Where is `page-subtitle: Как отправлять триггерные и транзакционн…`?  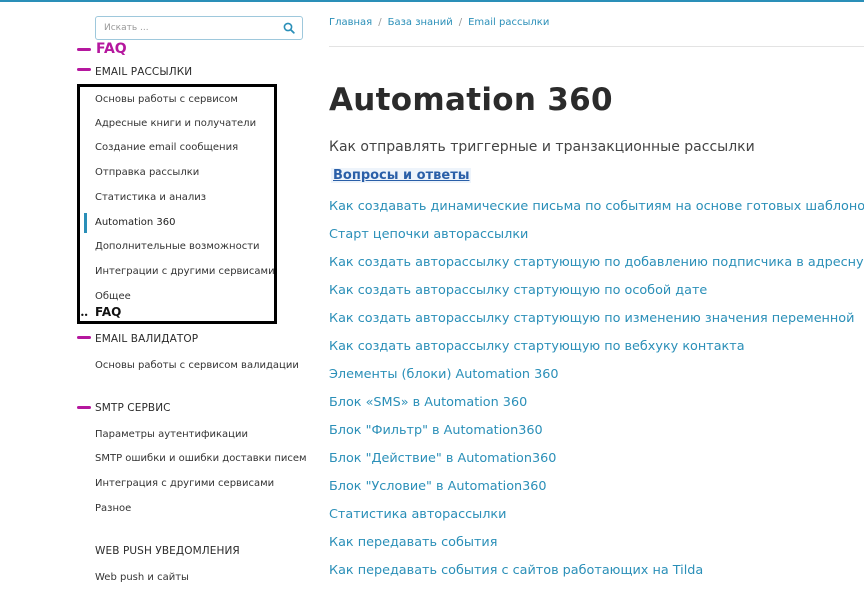 page-subtitle: Как отправлять триггерные и транзакционн… is located at coordinates (542, 147).